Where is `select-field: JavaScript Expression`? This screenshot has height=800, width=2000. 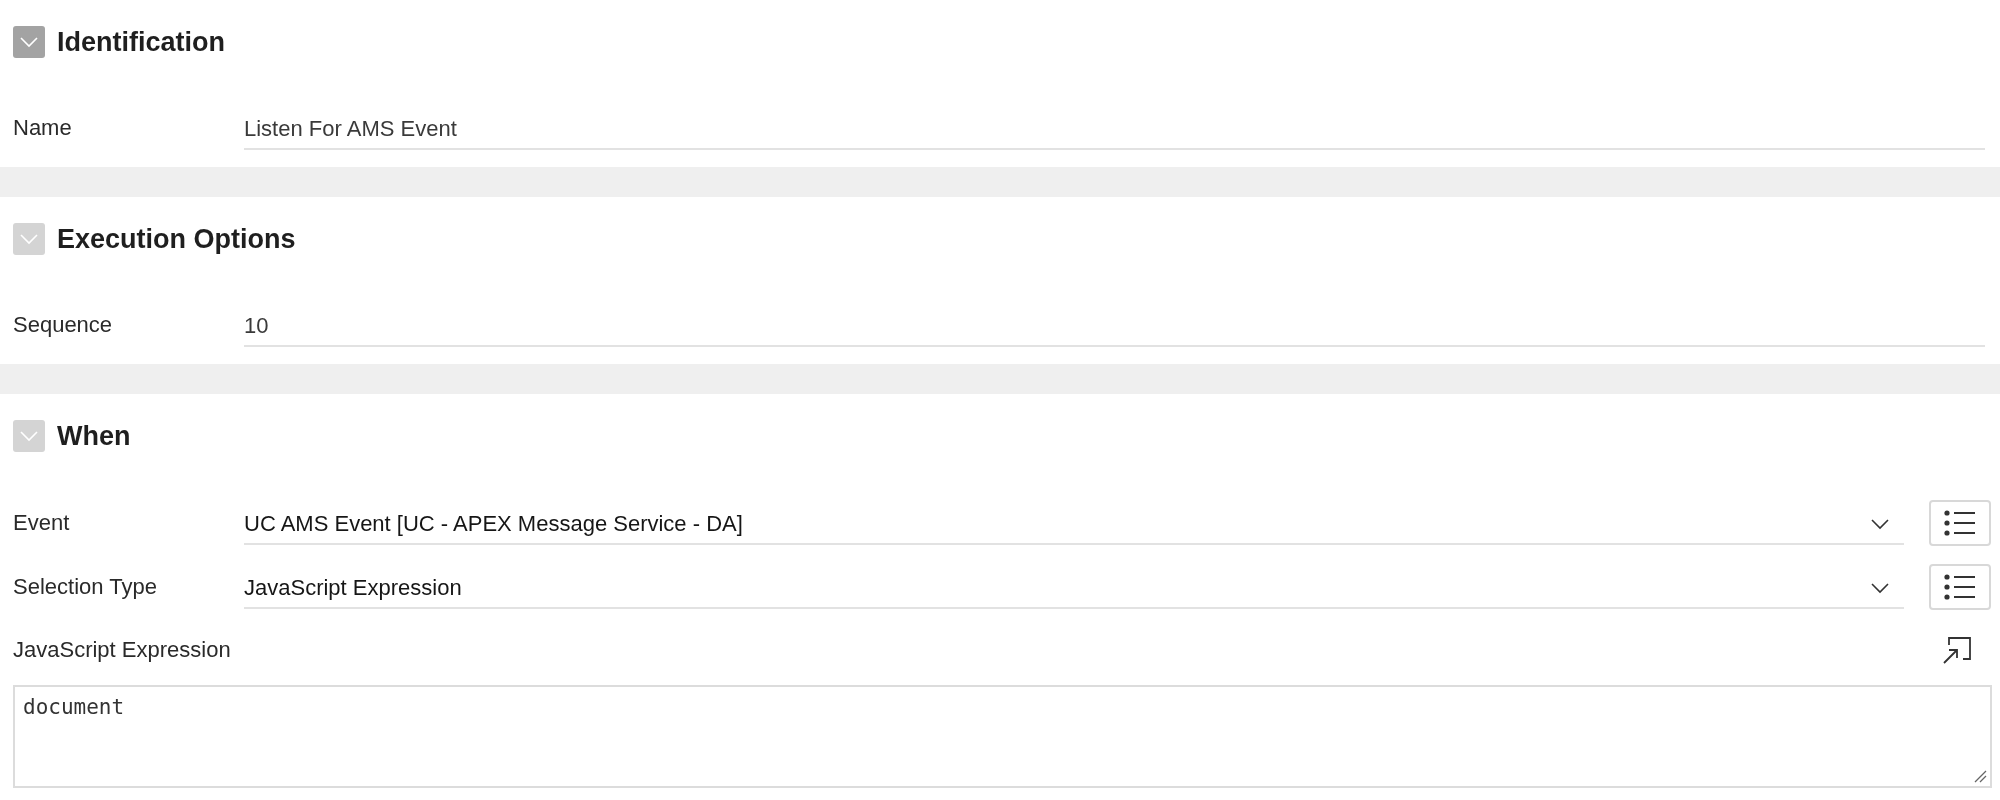
select-field: JavaScript Expression is located at coordinates (1074, 587).